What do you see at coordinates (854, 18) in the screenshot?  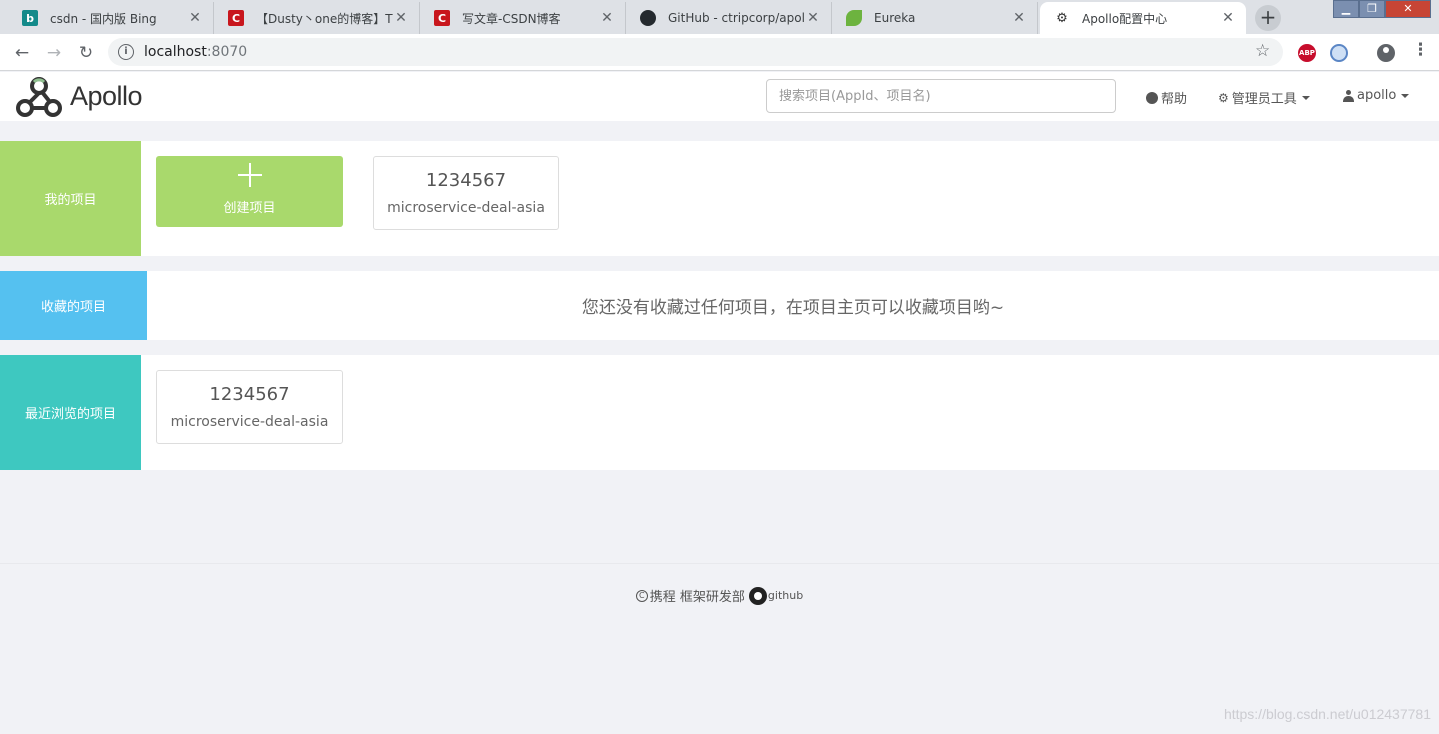 I see `spring-leaf-icon` at bounding box center [854, 18].